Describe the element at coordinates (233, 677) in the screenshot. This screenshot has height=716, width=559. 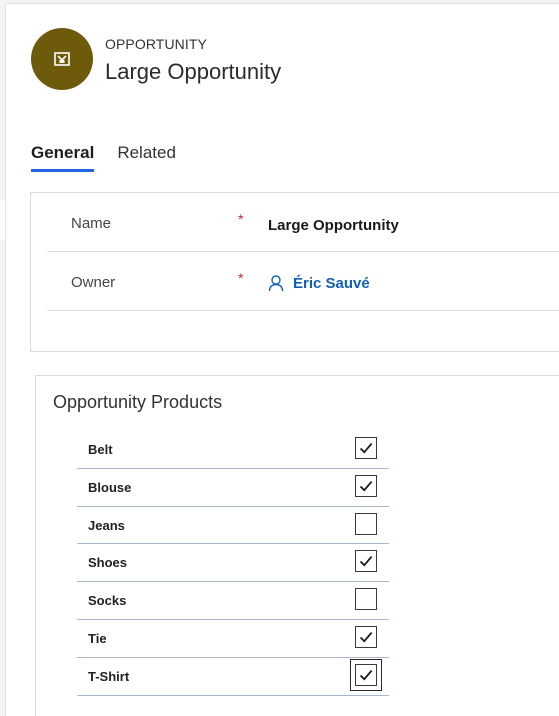
I see `list-item: T-Shirt` at that location.